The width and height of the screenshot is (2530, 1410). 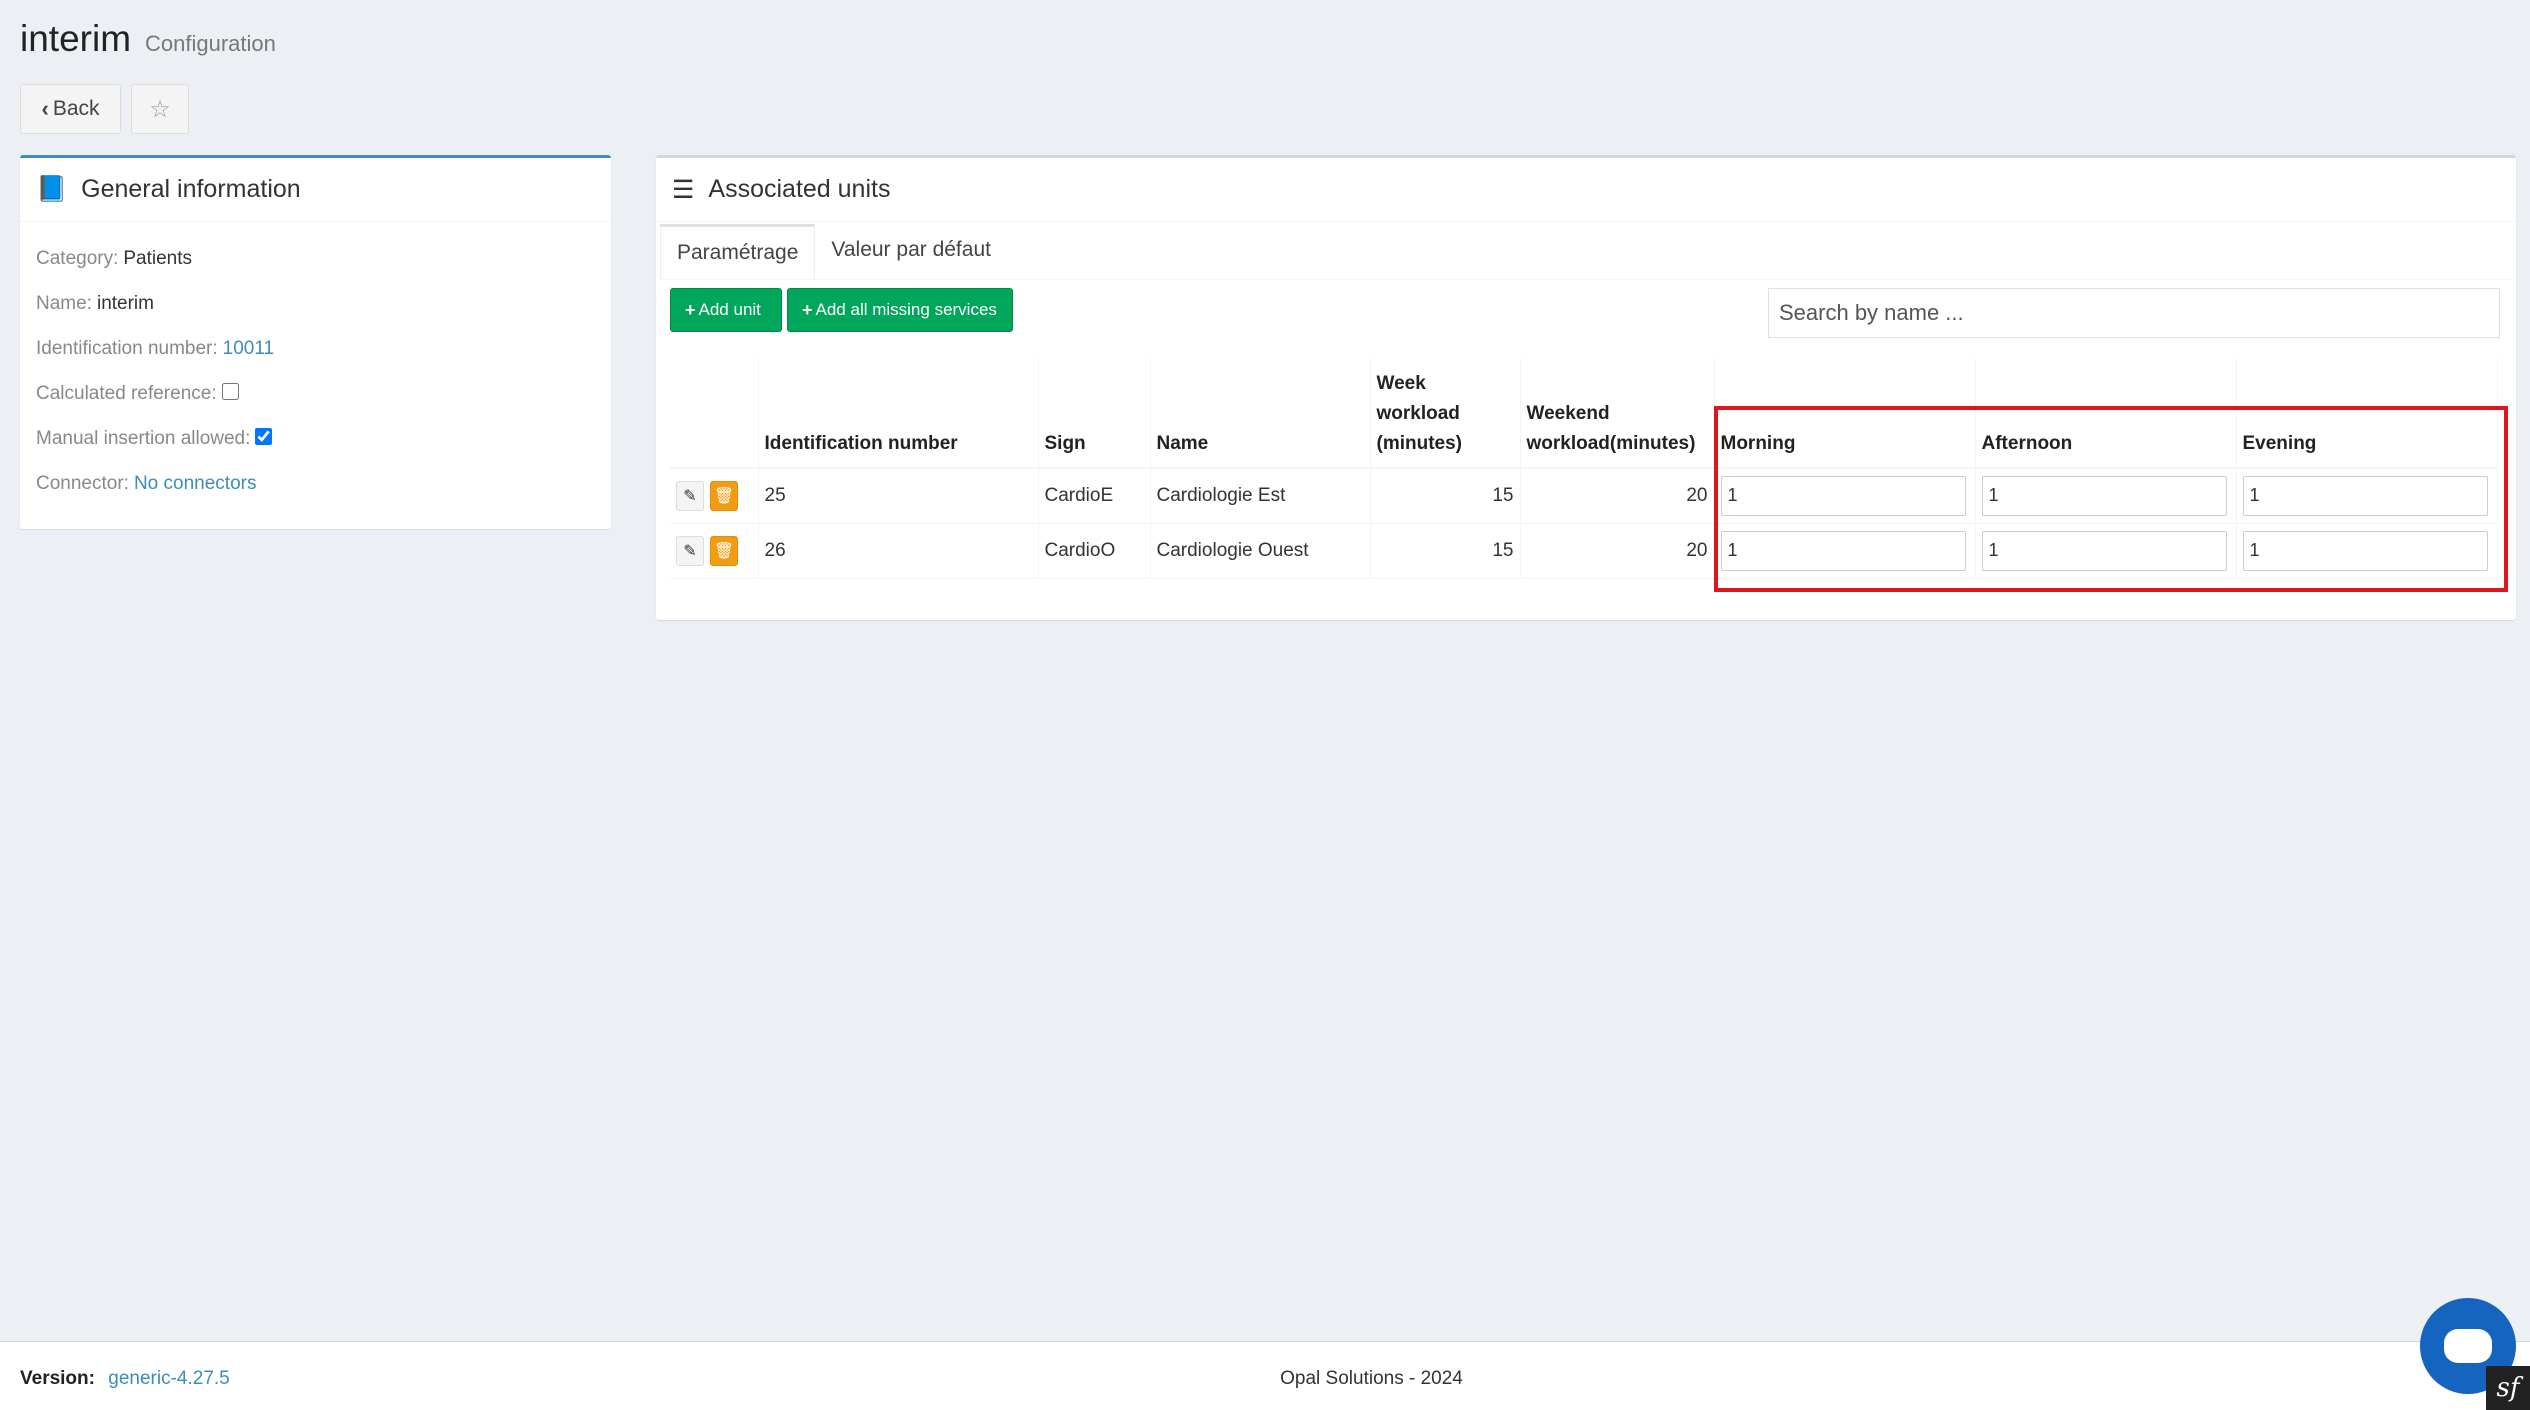 What do you see at coordinates (52, 189) in the screenshot?
I see `book-icon: 📘` at bounding box center [52, 189].